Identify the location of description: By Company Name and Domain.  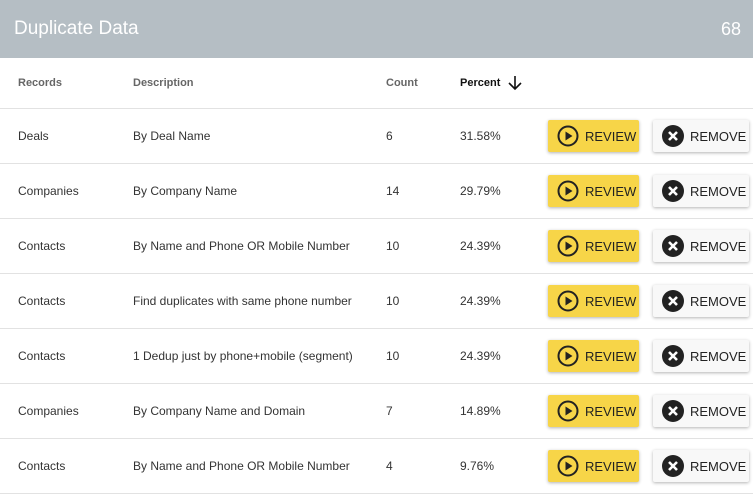
(219, 411).